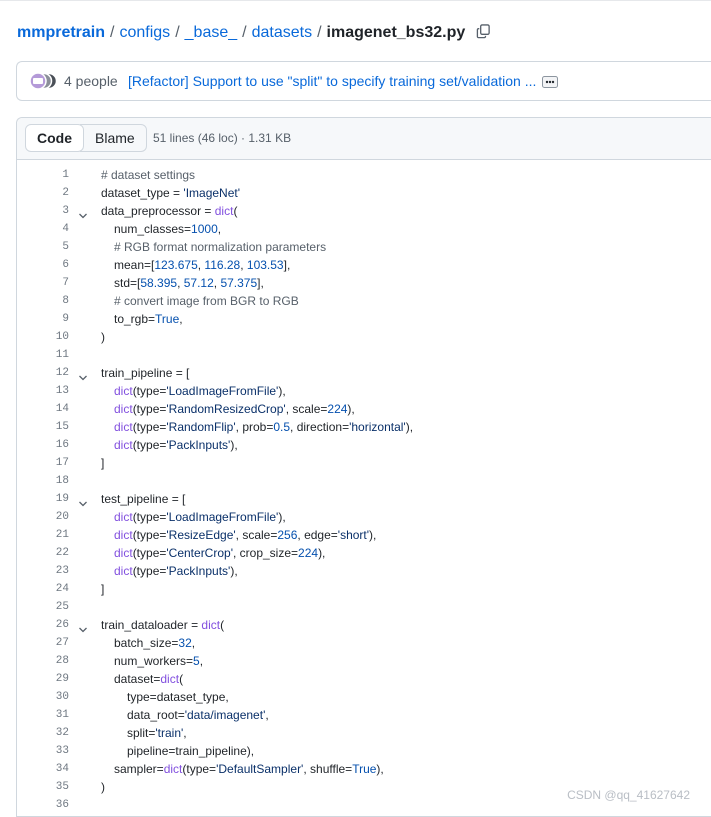  I want to click on blame-tab: Blame, so click(113, 138).